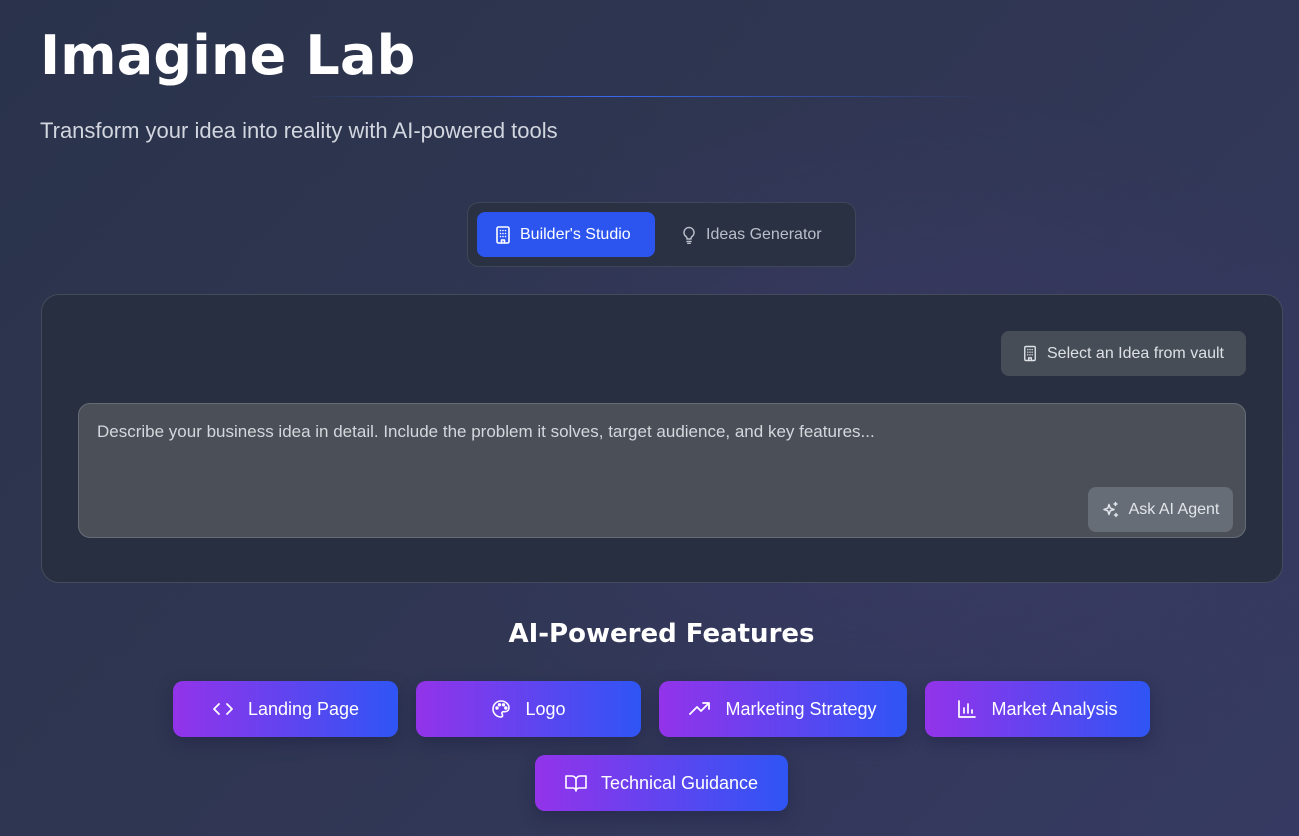  I want to click on page-title: Imagine Lab, so click(228, 55).